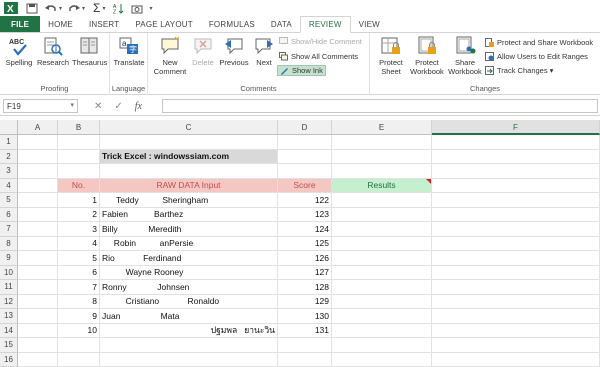 The width and height of the screenshot is (600, 367). Describe the element at coordinates (516, 229) in the screenshot. I see `cell-f7` at that location.